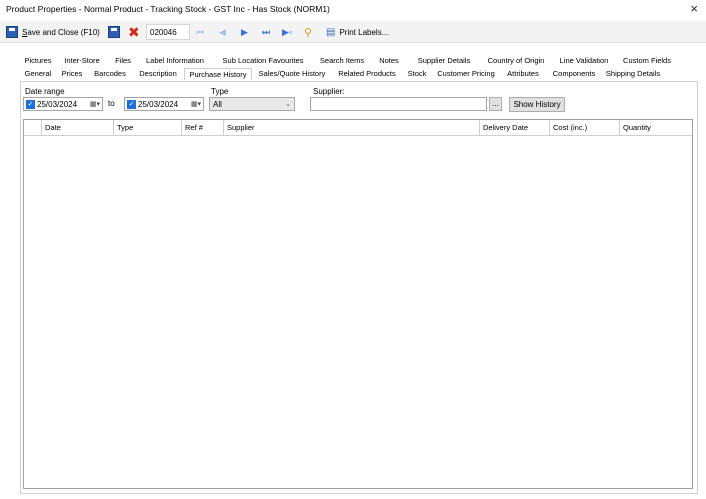 This screenshot has width=706, height=499. Describe the element at coordinates (516, 61) in the screenshot. I see `tab-country-of-origin: Country of Origin` at that location.